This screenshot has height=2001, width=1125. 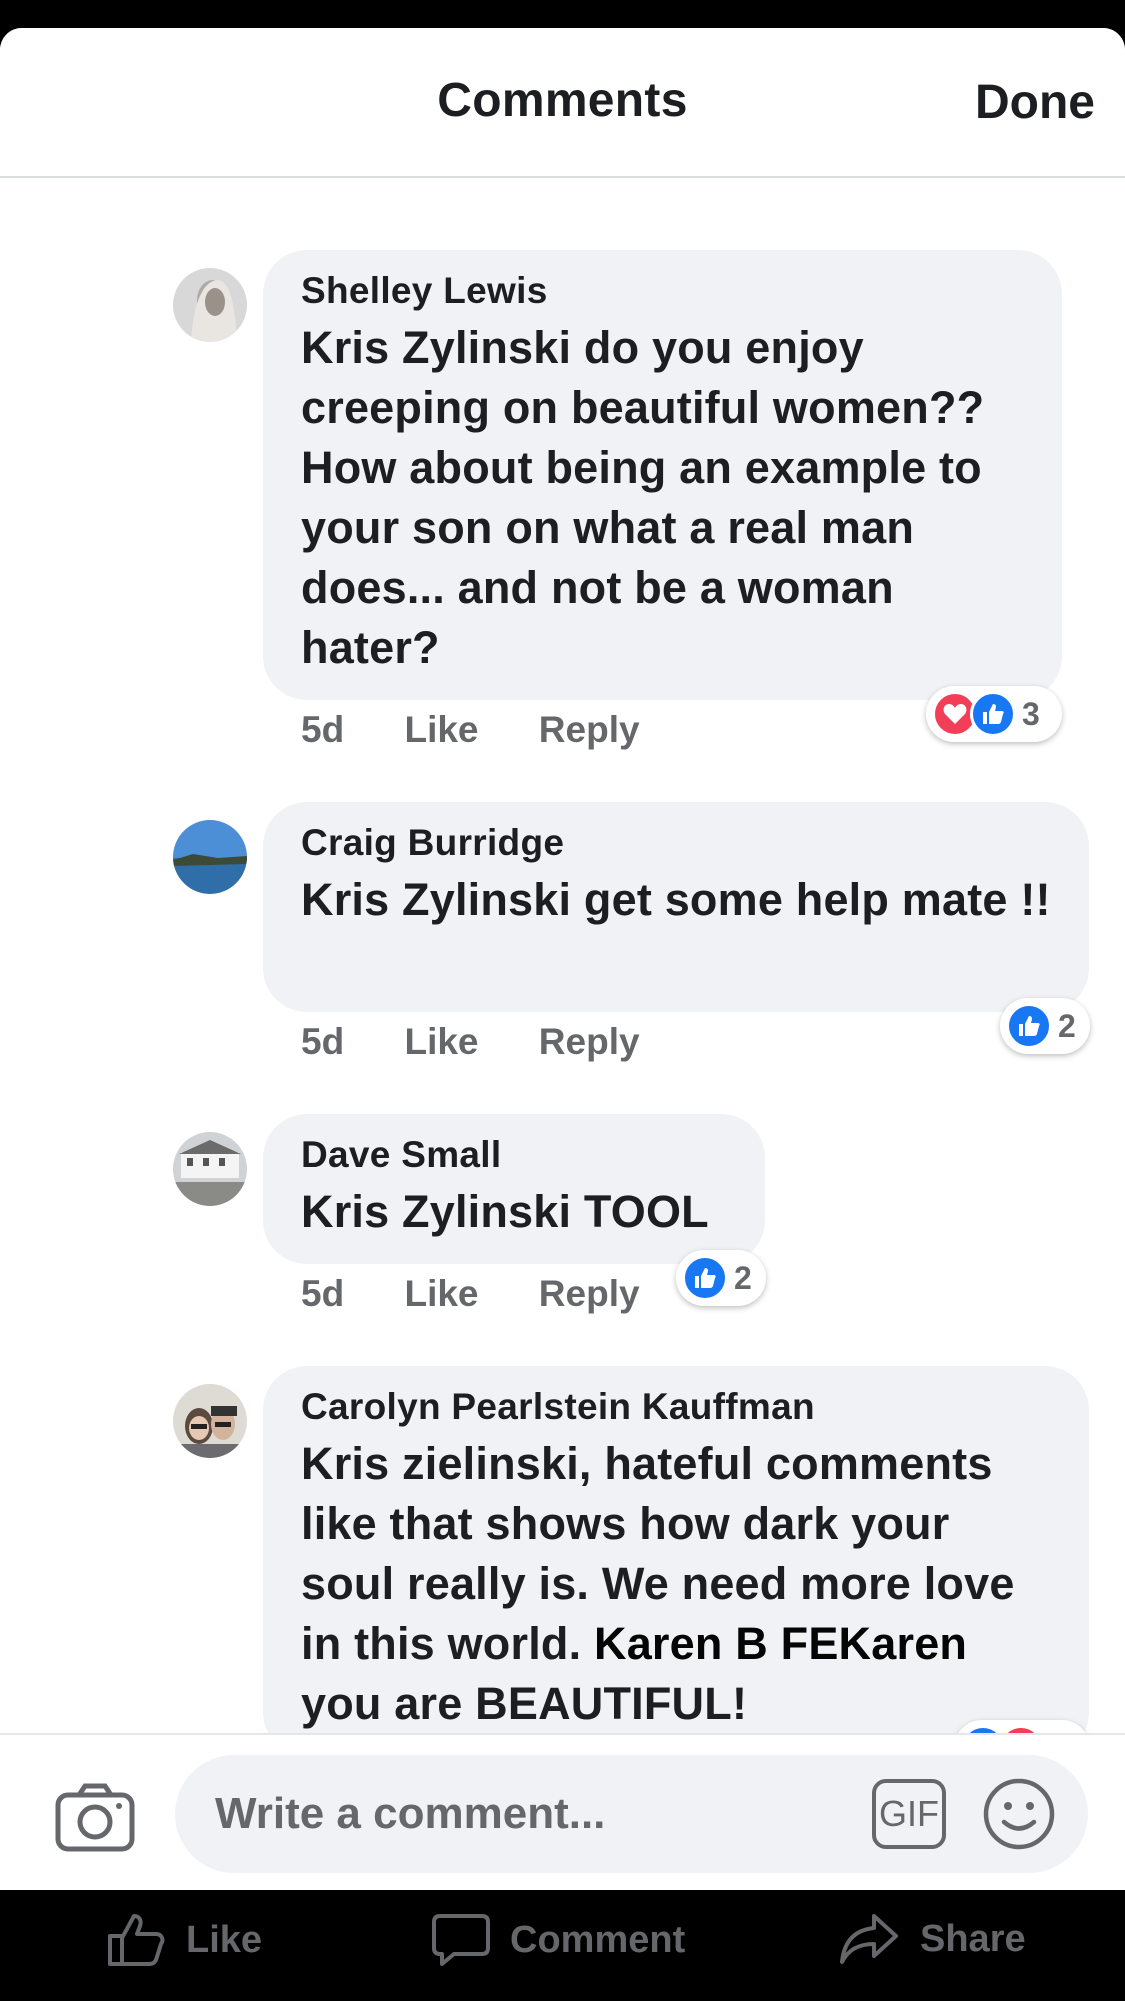 I want to click on post-action-bar: Like Comment Share, so click(x=562, y=1945).